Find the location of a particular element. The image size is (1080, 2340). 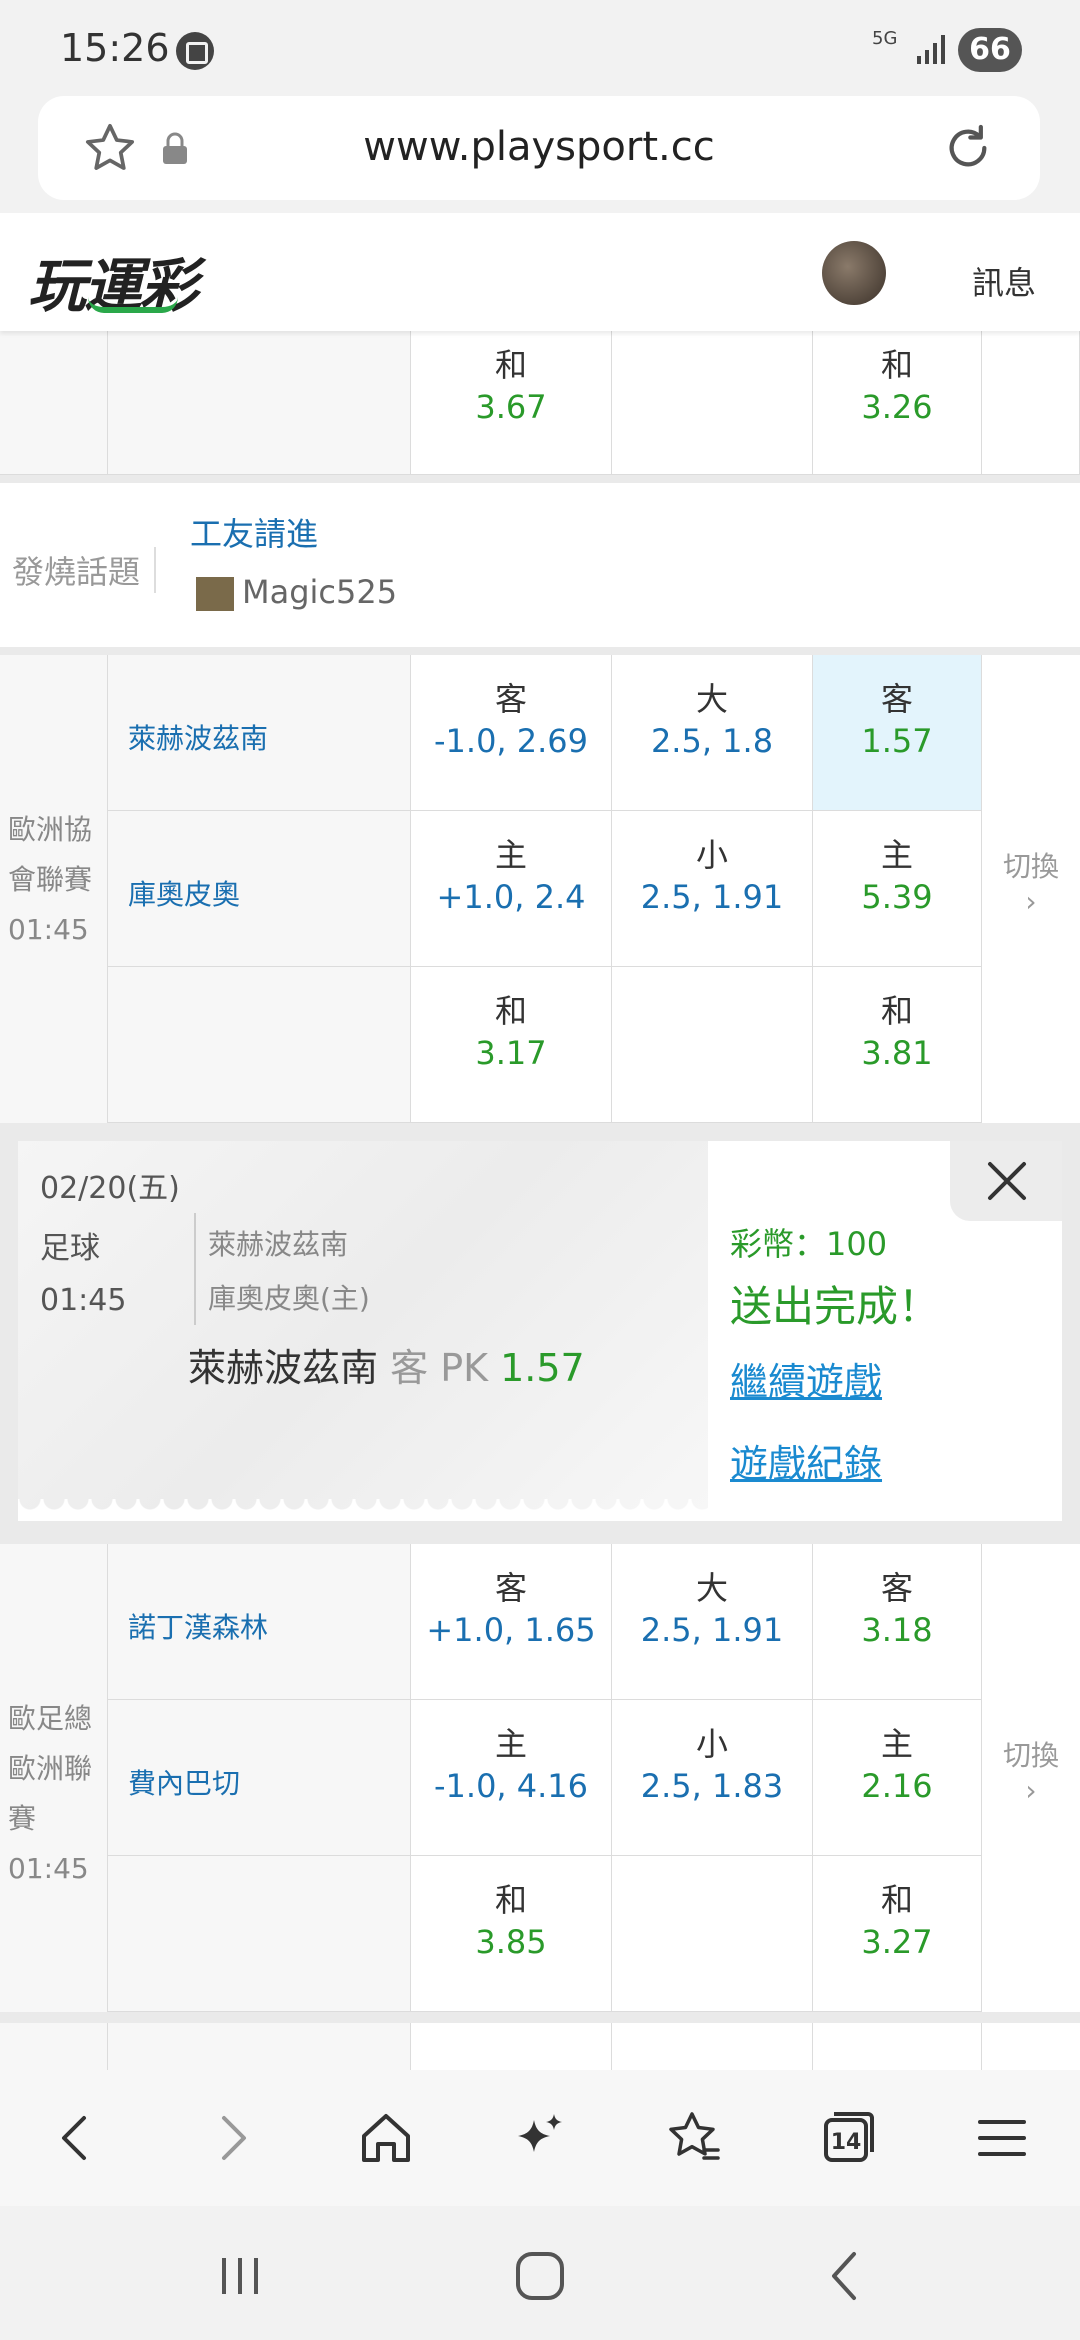

odds-cell: 和 3.85 is located at coordinates (511, 1934).